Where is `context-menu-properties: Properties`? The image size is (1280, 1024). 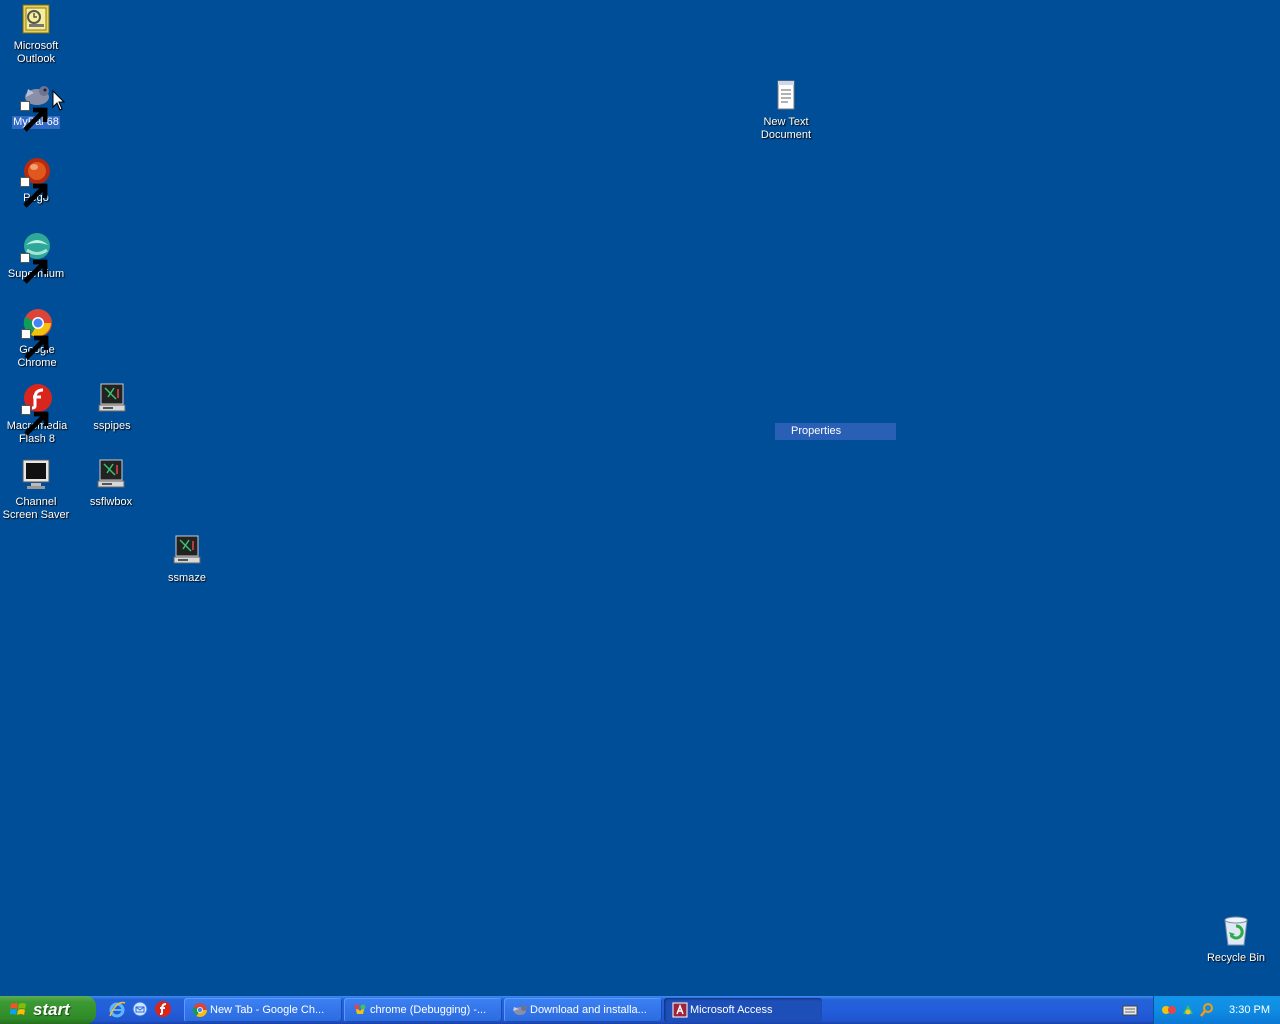 context-menu-properties: Properties is located at coordinates (835, 431).